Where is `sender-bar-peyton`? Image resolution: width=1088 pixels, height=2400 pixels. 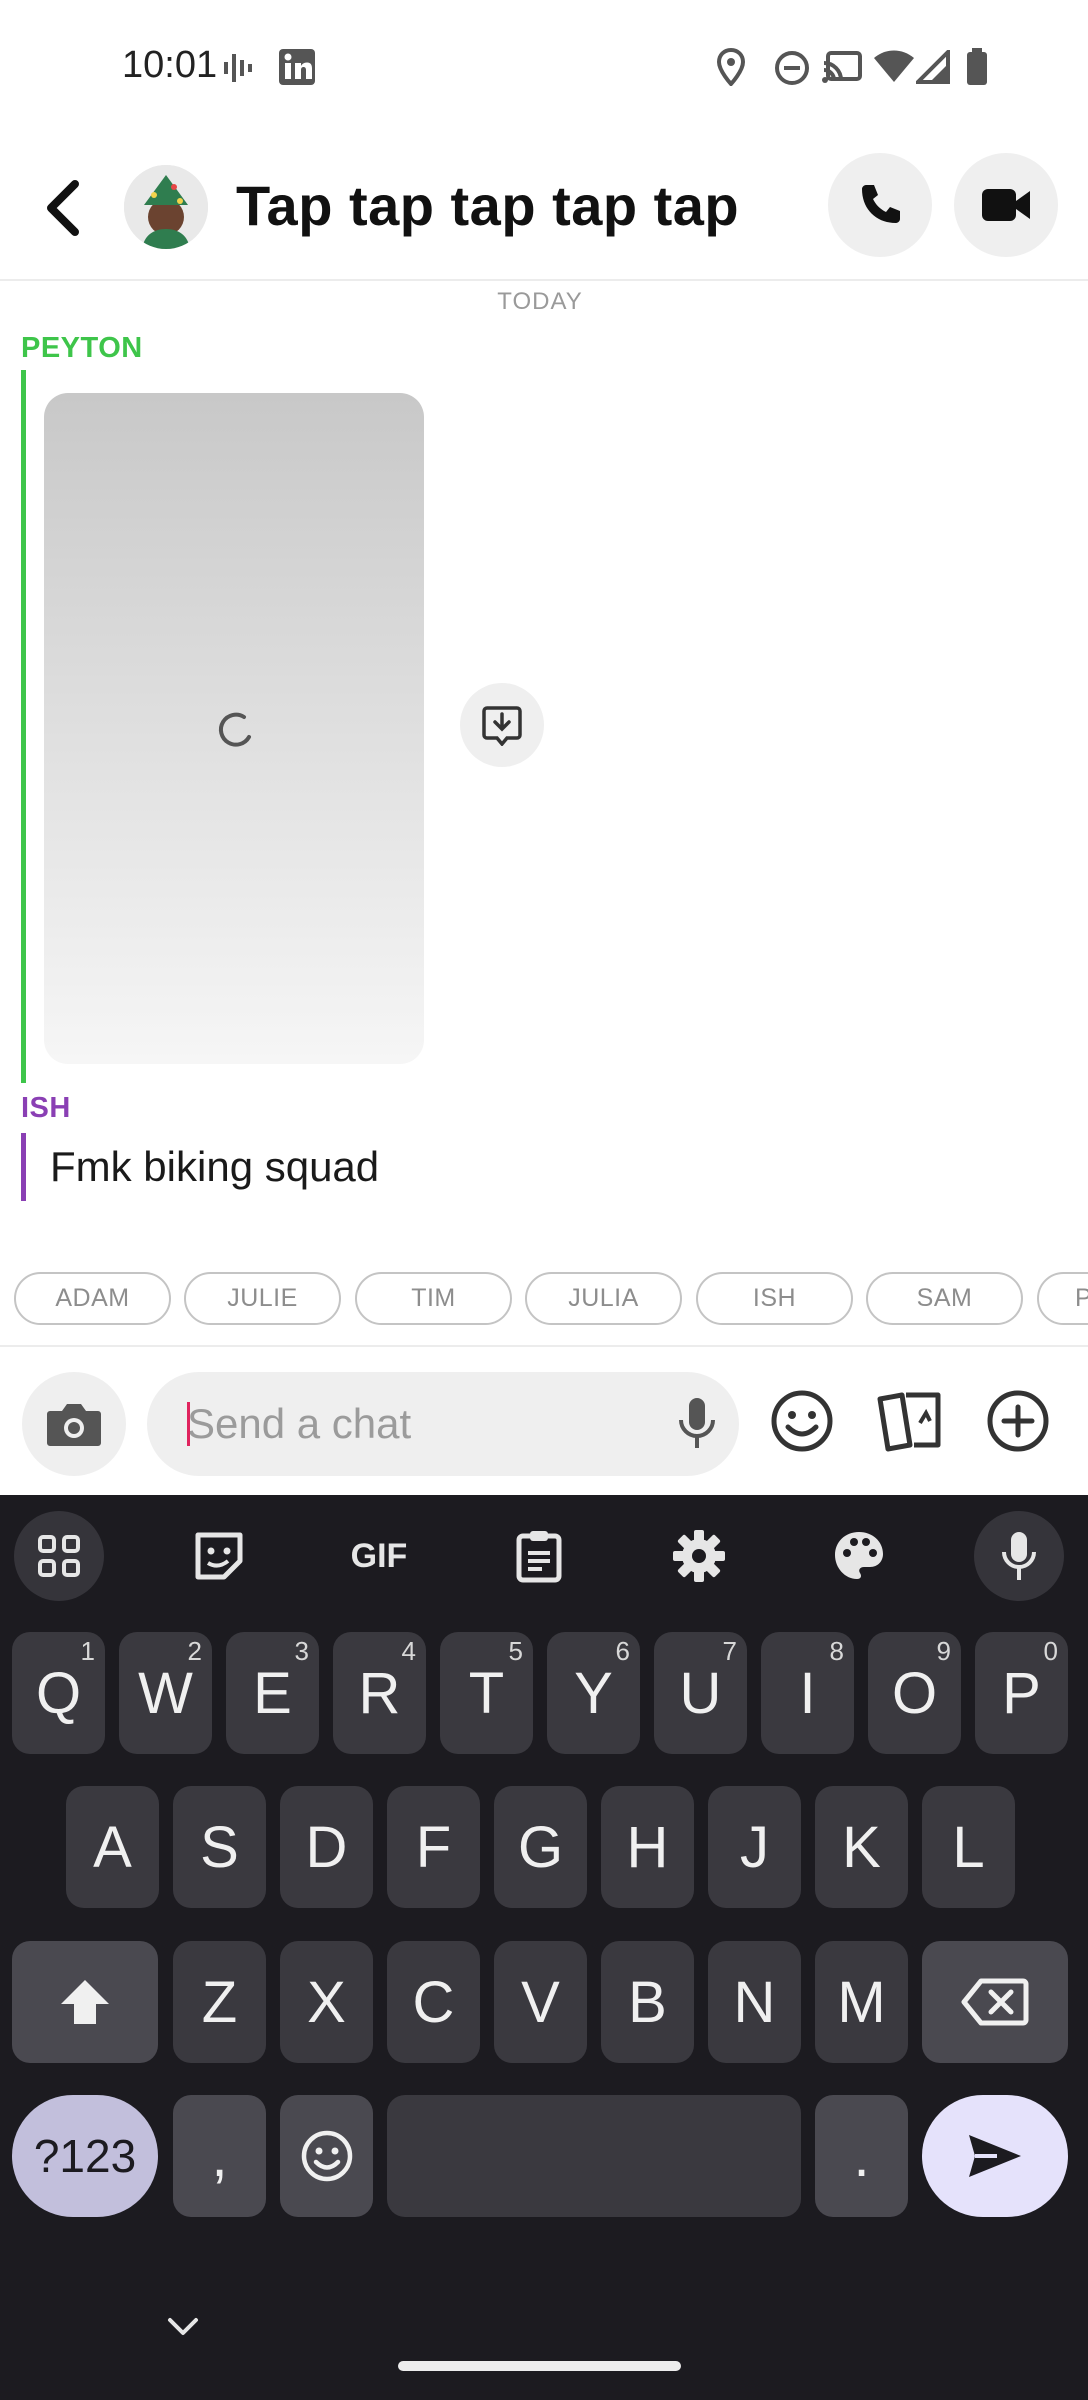
sender-bar-peyton is located at coordinates (23, 726).